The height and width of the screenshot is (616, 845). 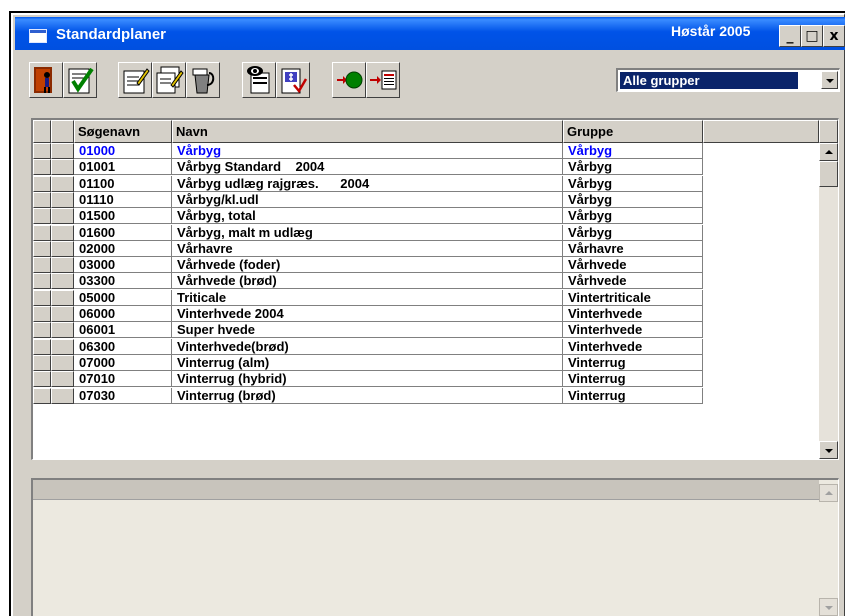 What do you see at coordinates (123, 297) in the screenshot?
I see `cell-sogenavn: 05000` at bounding box center [123, 297].